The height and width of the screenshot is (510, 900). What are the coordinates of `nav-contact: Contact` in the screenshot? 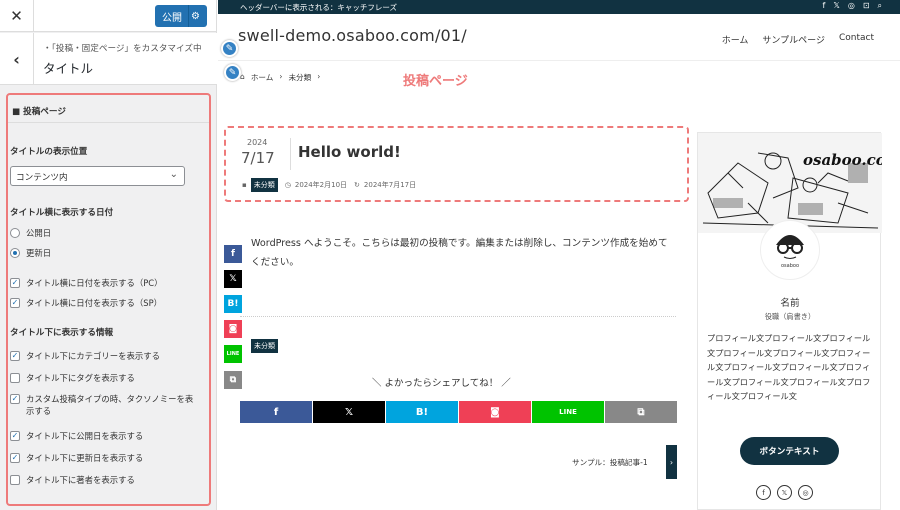 It's located at (856, 39).